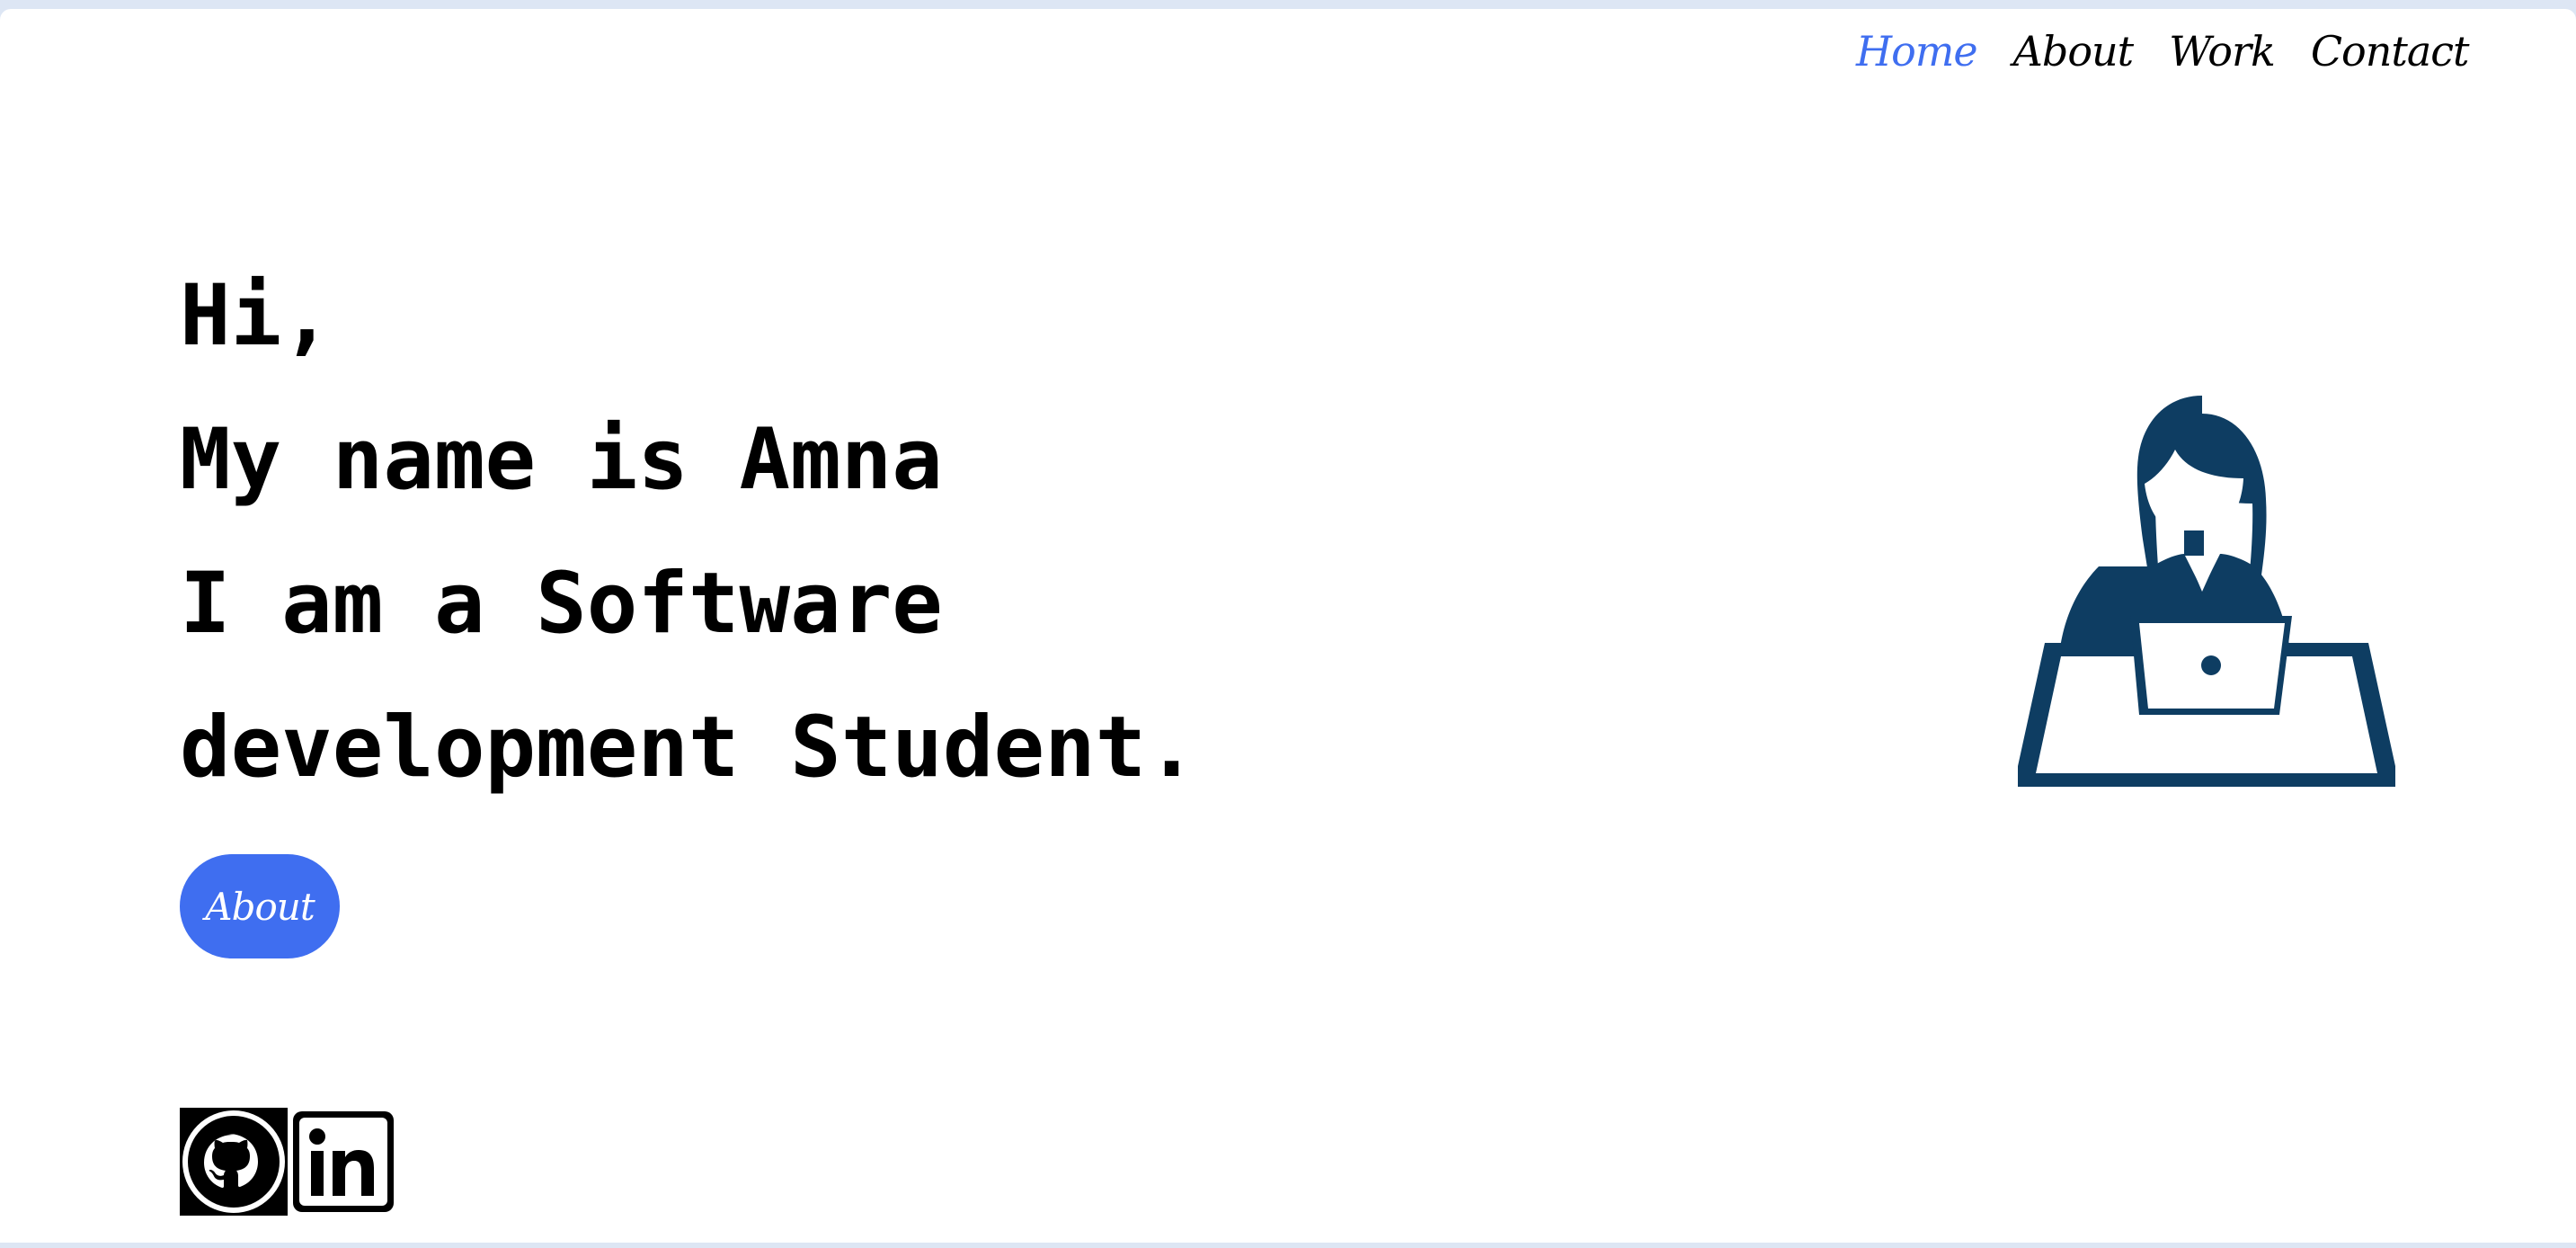 This screenshot has width=2576, height=1248. I want to click on hero-line-role-cont: development Student., so click(688, 748).